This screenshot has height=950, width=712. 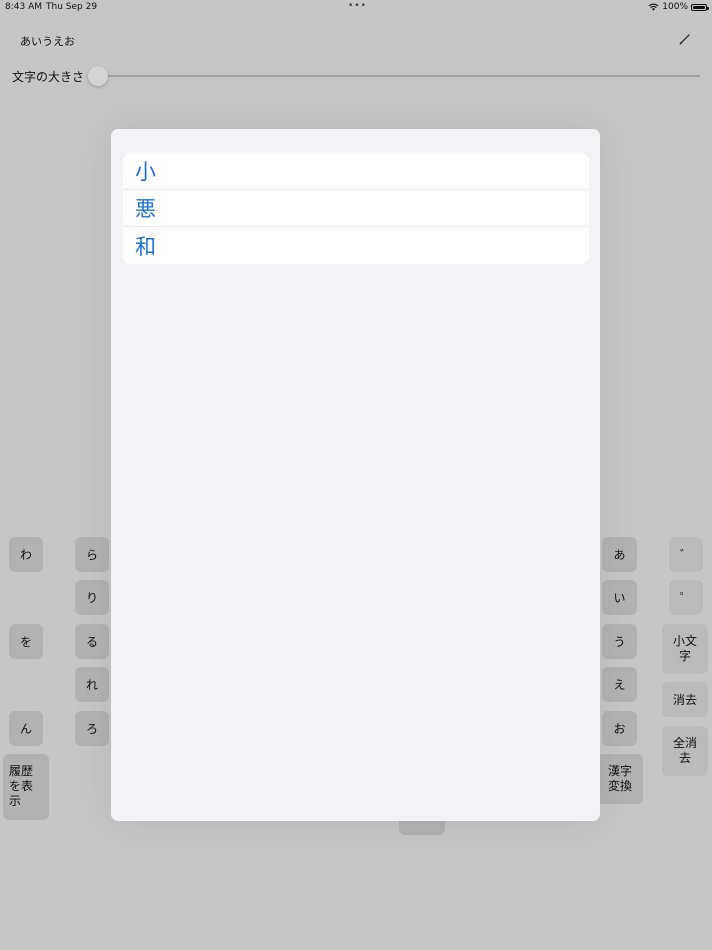 I want to click on status-date: Thu Sep 29, so click(x=72, y=7).